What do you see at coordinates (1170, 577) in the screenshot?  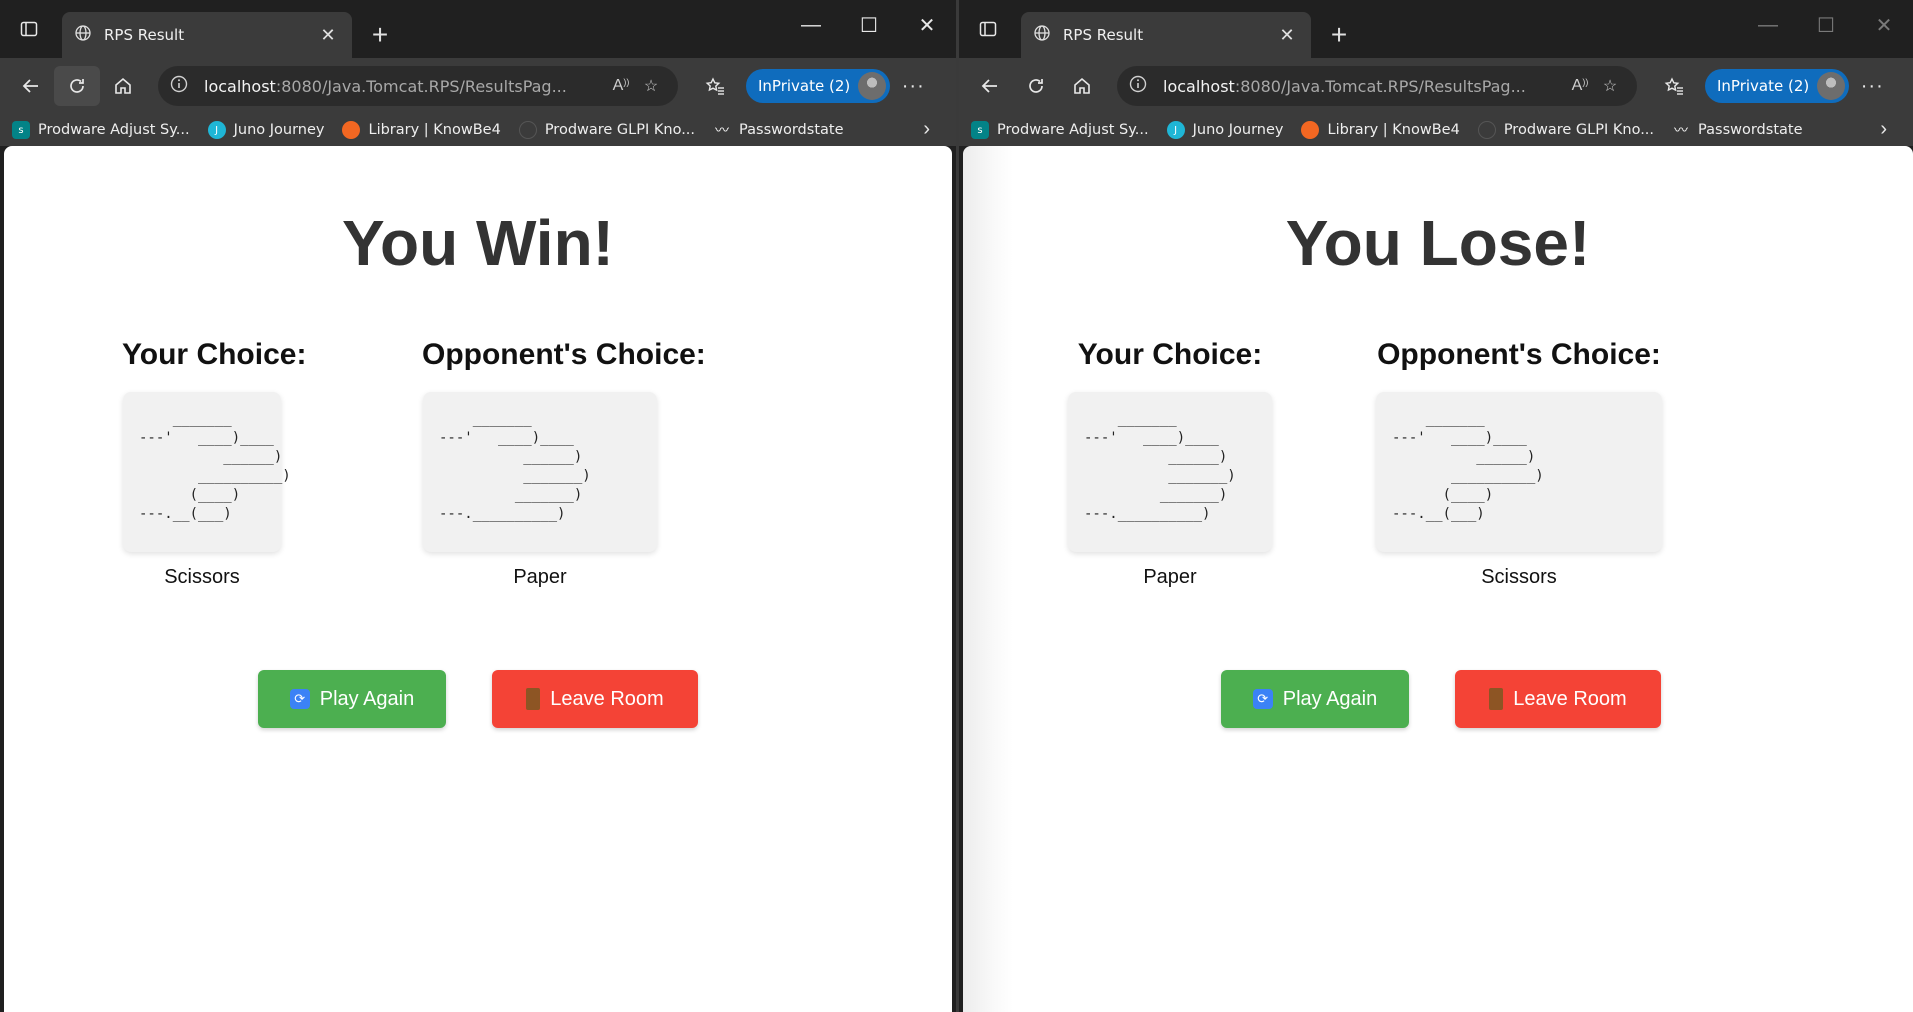 I see `your-choice-name: Paper` at bounding box center [1170, 577].